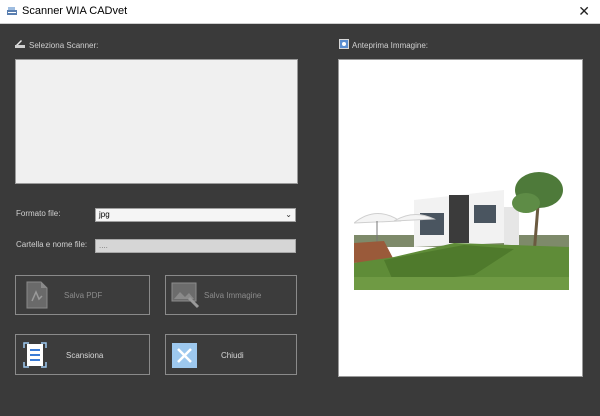  What do you see at coordinates (104, 214) in the screenshot?
I see `format-select-value: jpg` at bounding box center [104, 214].